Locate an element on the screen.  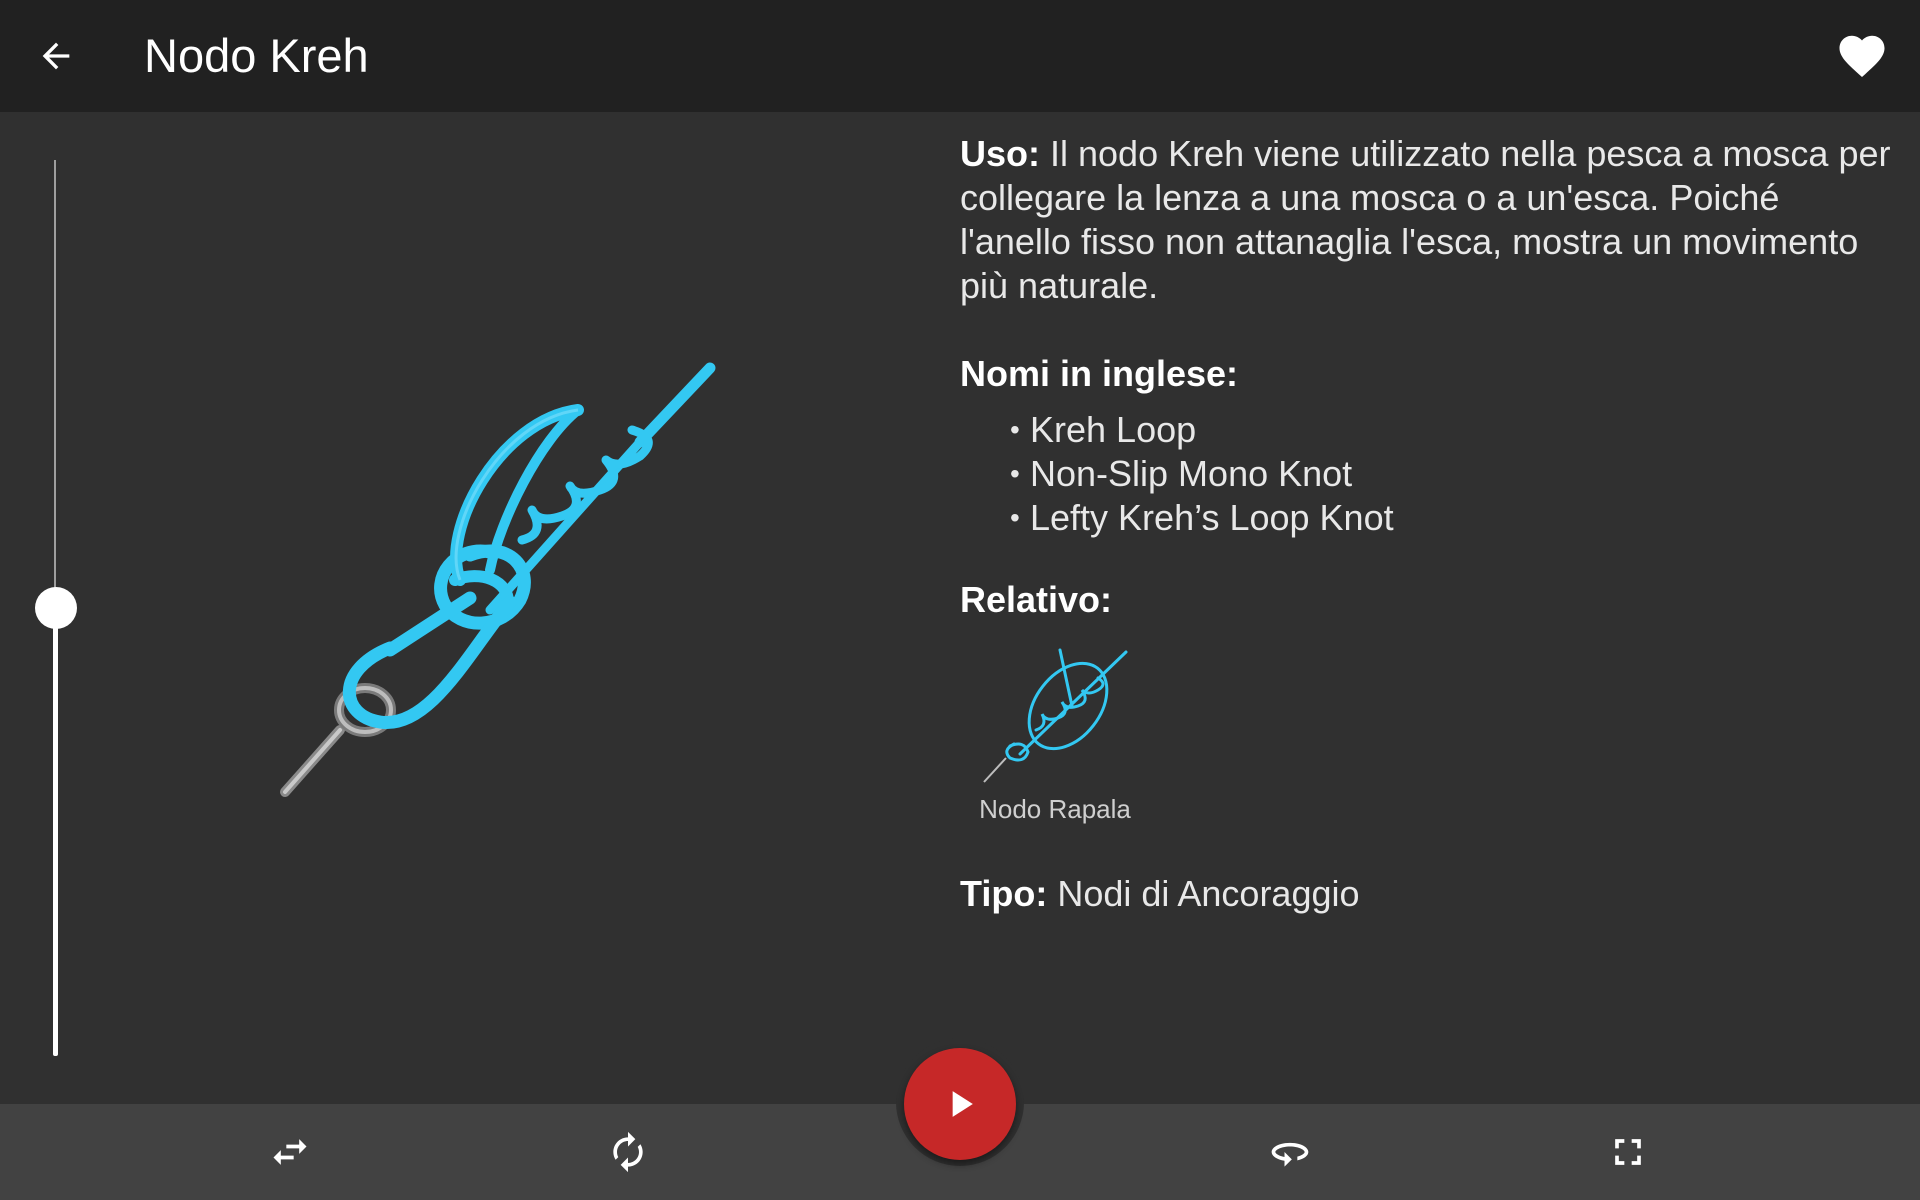
fullscreen-button is located at coordinates (1628, 1152).